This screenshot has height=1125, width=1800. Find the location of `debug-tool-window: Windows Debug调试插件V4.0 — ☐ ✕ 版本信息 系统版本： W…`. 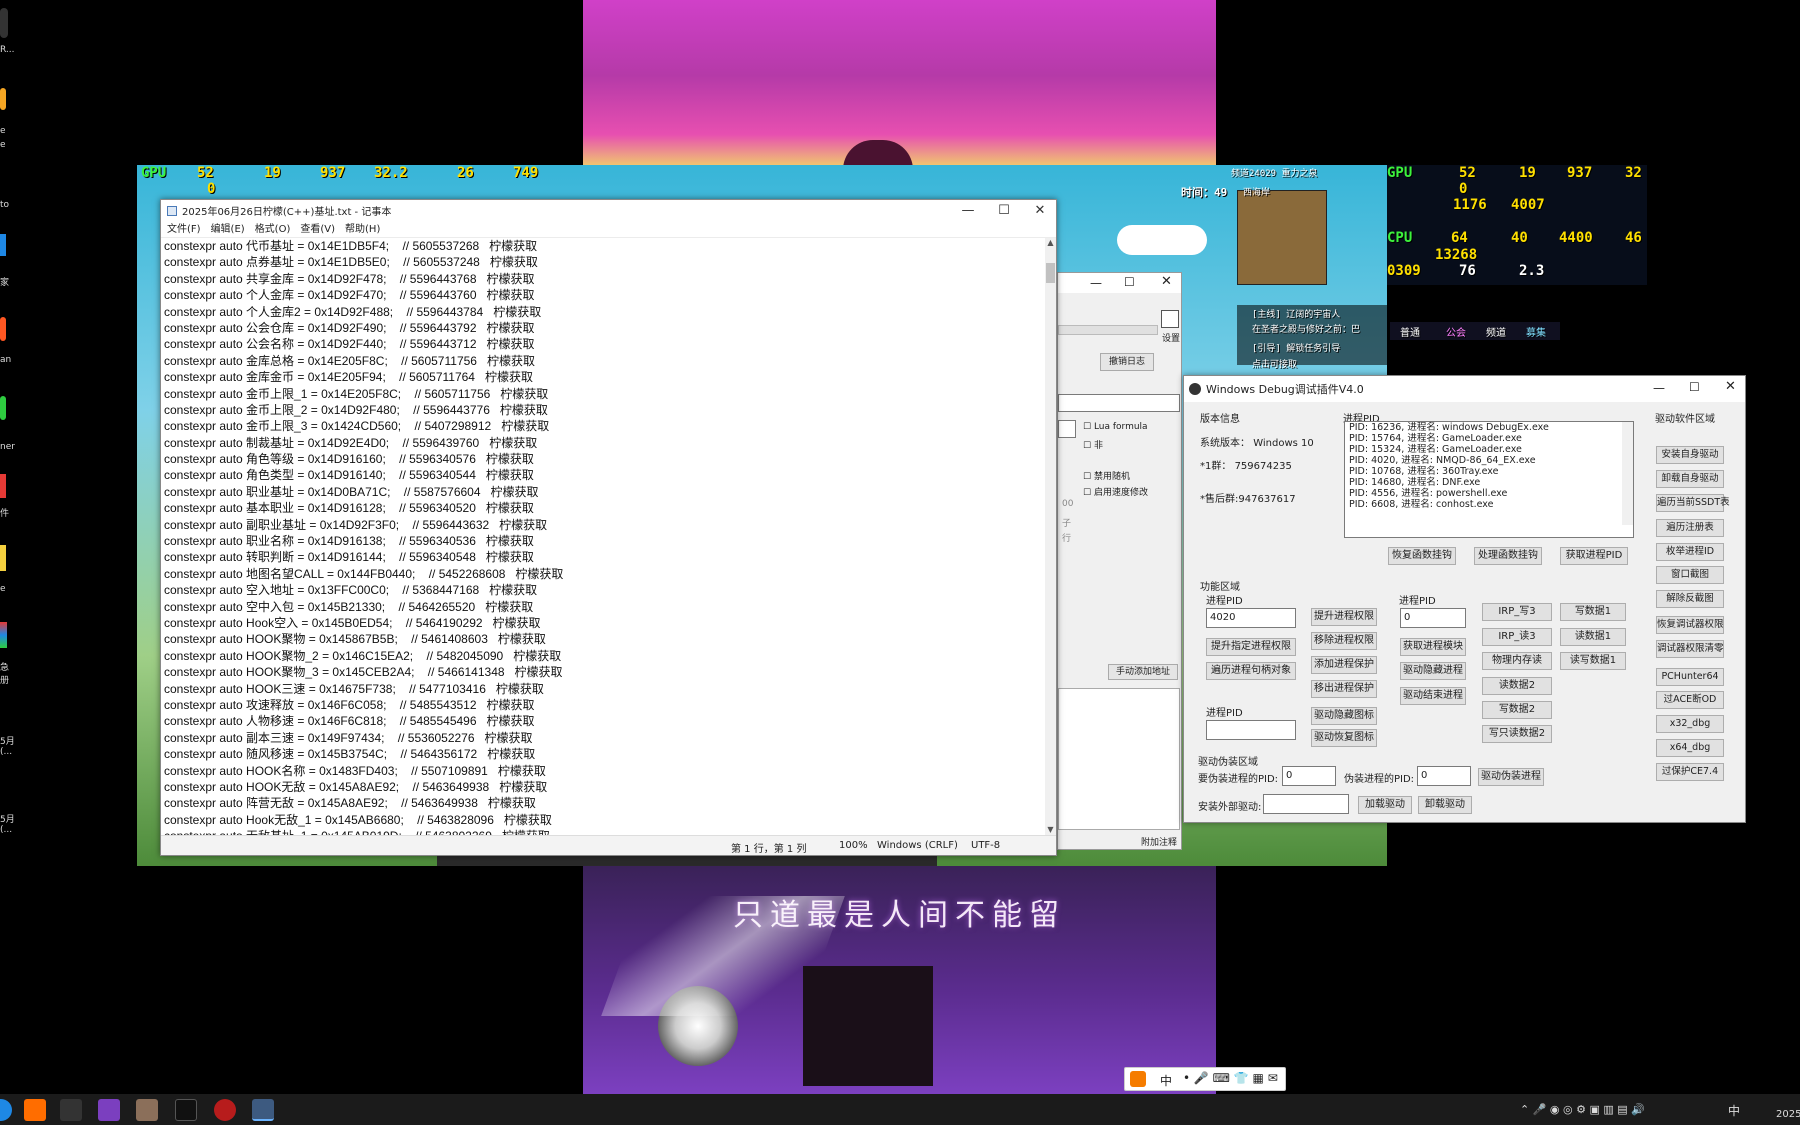

debug-tool-window: Windows Debug调试插件V4.0 — ☐ ✕ 版本信息 系统版本： W… is located at coordinates (1464, 599).